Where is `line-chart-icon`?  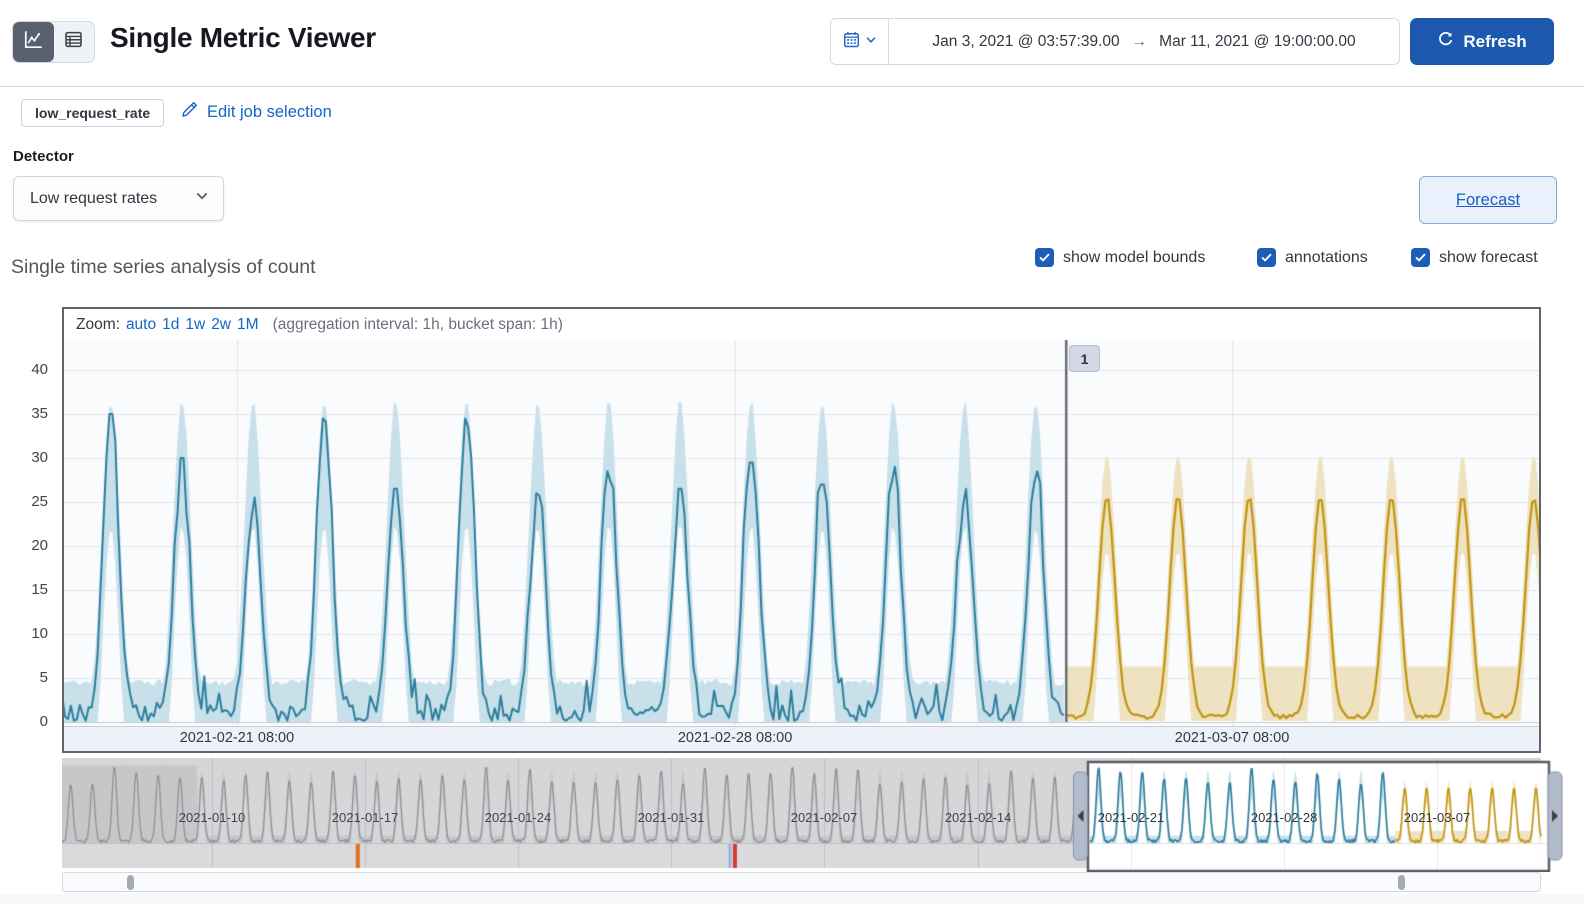 line-chart-icon is located at coordinates (33, 42).